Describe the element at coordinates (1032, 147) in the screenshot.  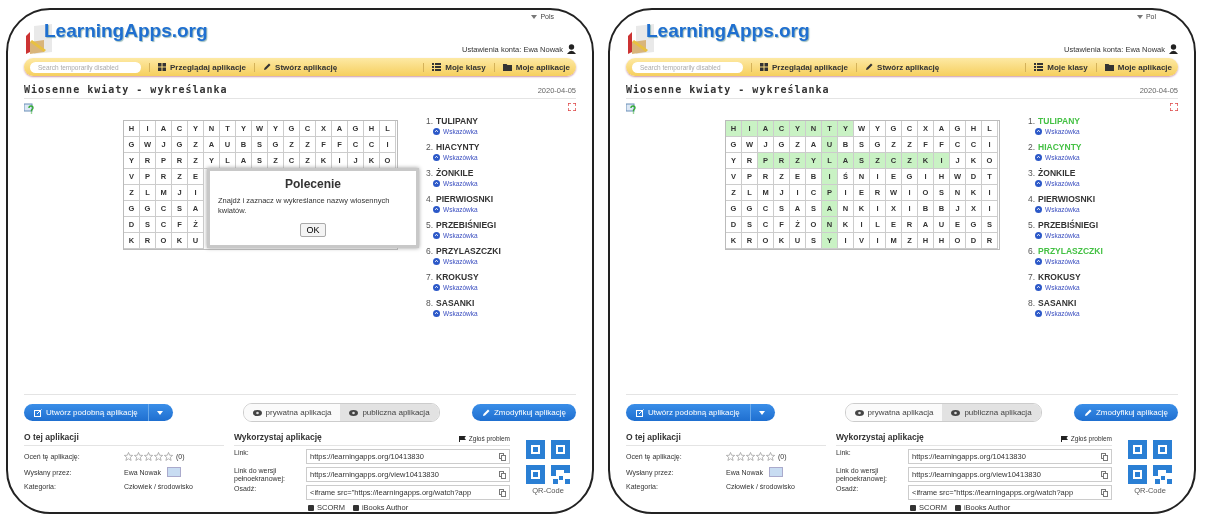
I see `word-number: 2.` at that location.